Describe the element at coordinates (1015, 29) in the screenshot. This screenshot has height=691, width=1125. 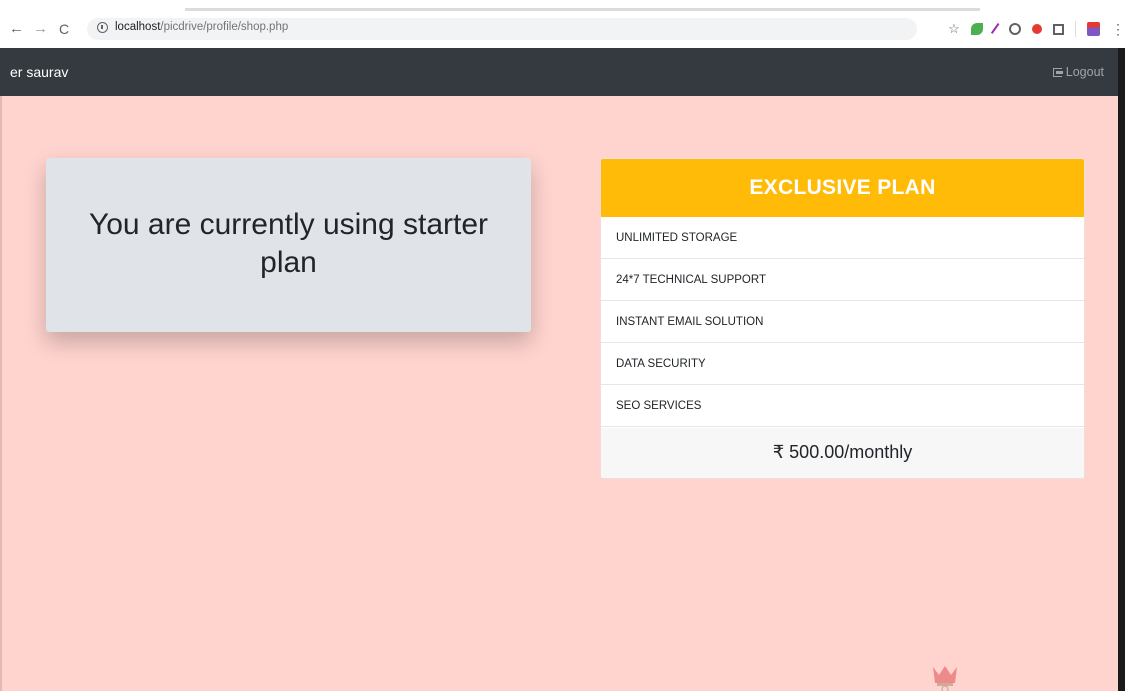
I see `circle-extension-icon` at that location.